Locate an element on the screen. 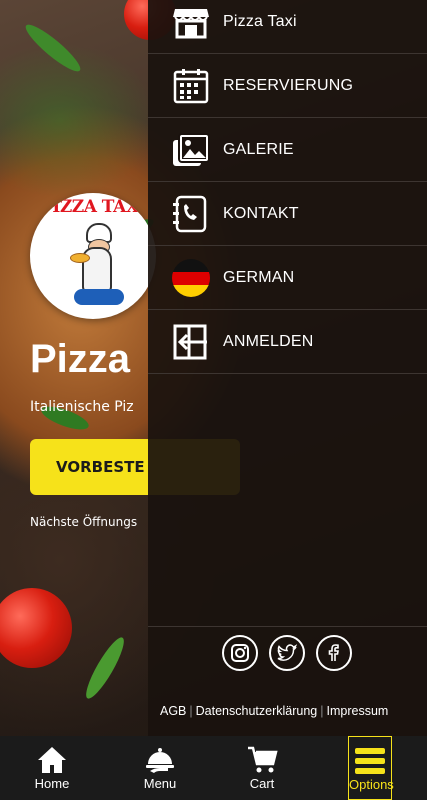 The height and width of the screenshot is (800, 427). restaurant-logo: PIZZA TAXI is located at coordinates (93, 256).